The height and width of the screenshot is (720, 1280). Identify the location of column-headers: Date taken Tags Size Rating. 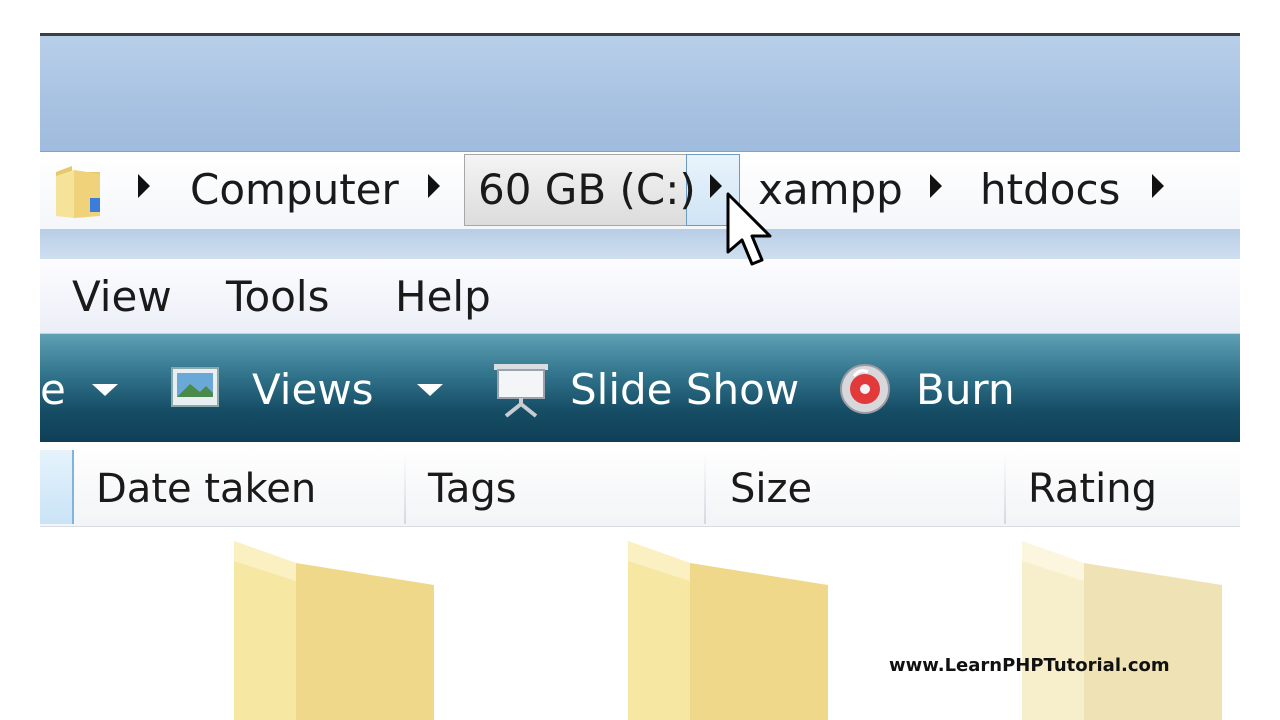
(640, 484).